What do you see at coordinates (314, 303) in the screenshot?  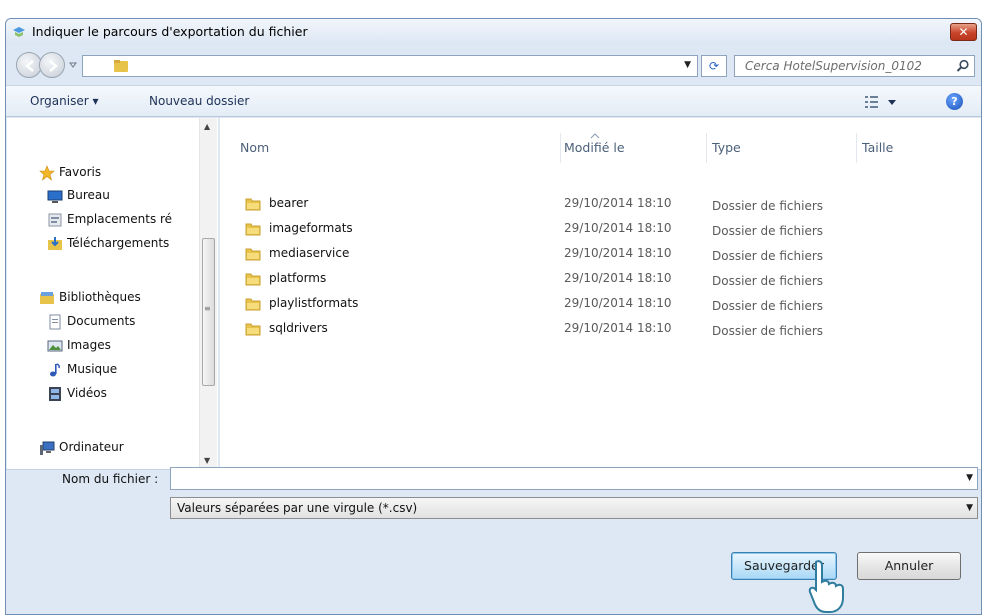 I see `file-name: playlistformats` at bounding box center [314, 303].